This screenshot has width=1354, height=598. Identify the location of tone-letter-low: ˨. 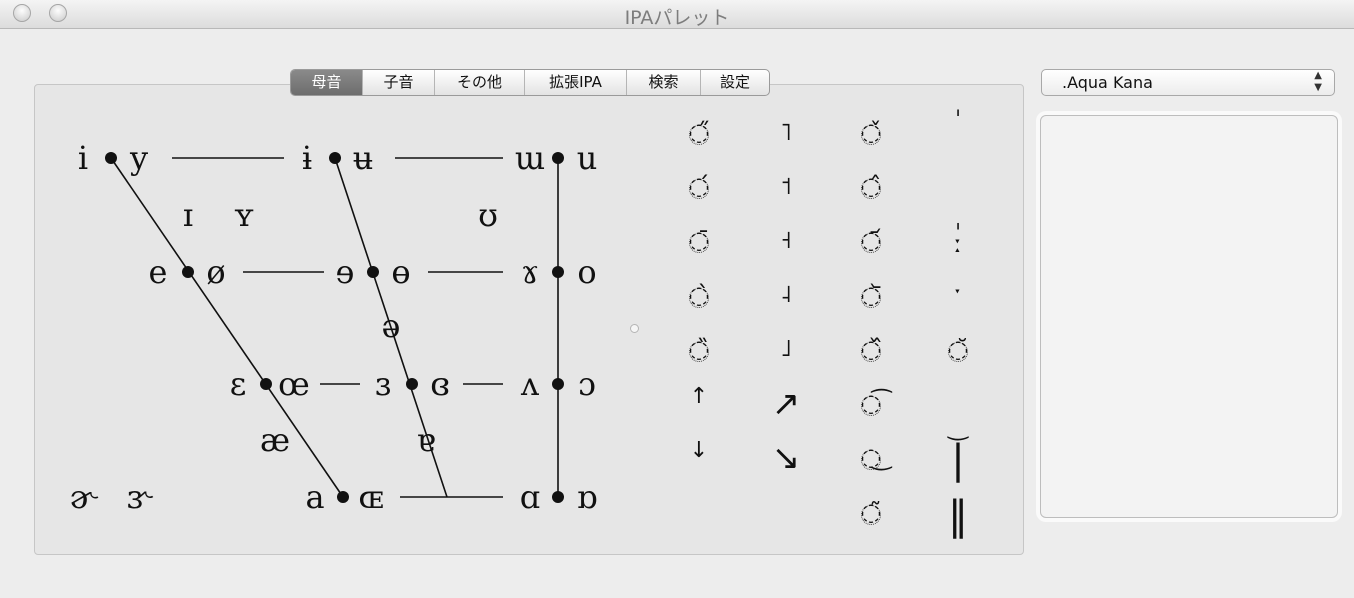
(786, 294).